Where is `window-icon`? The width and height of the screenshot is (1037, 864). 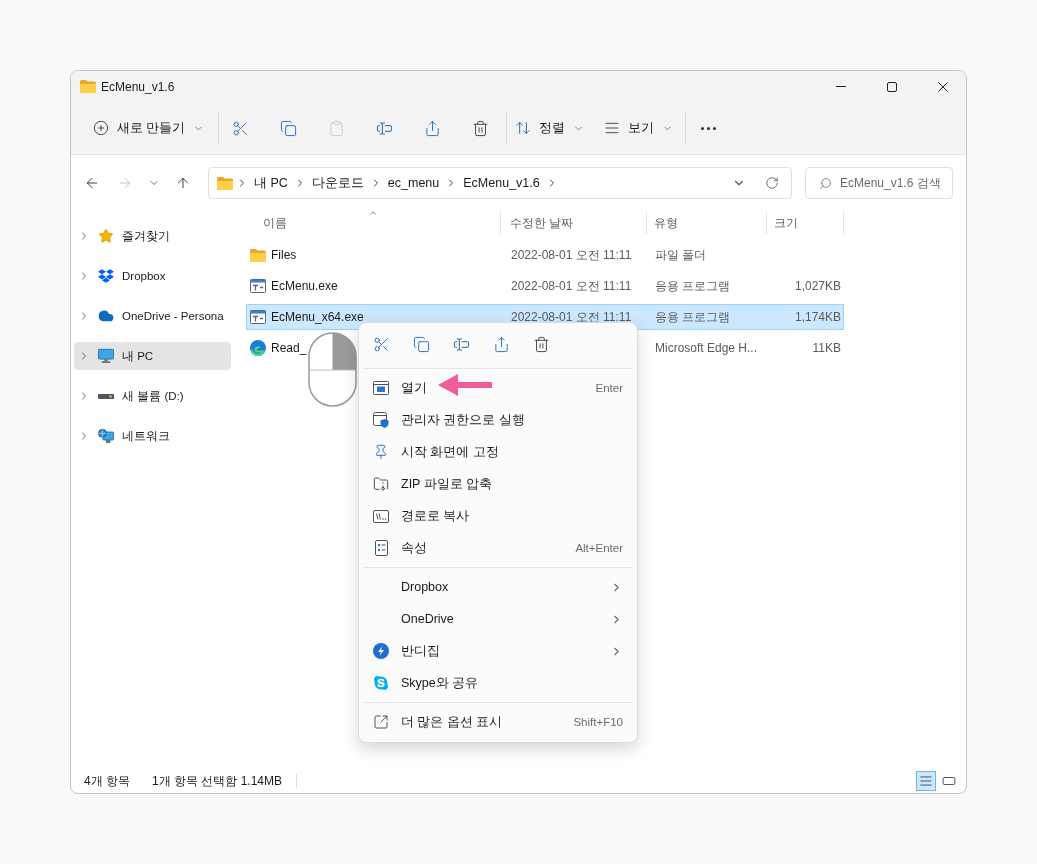 window-icon is located at coordinates (381, 388).